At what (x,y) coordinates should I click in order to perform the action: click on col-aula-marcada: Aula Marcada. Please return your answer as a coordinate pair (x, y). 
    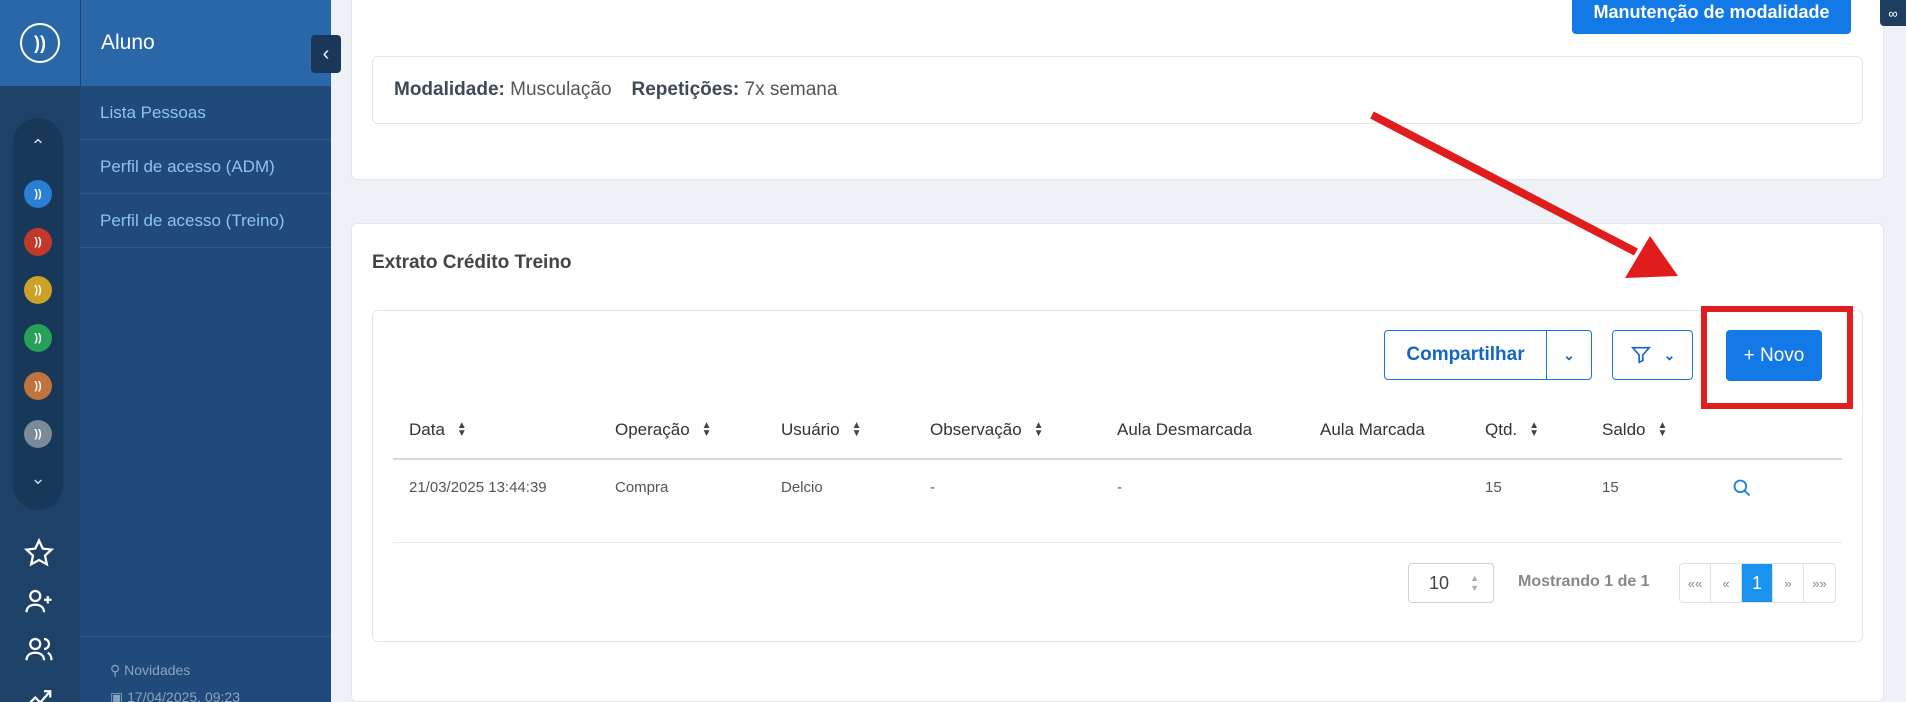
    Looking at the image, I should click on (1372, 430).